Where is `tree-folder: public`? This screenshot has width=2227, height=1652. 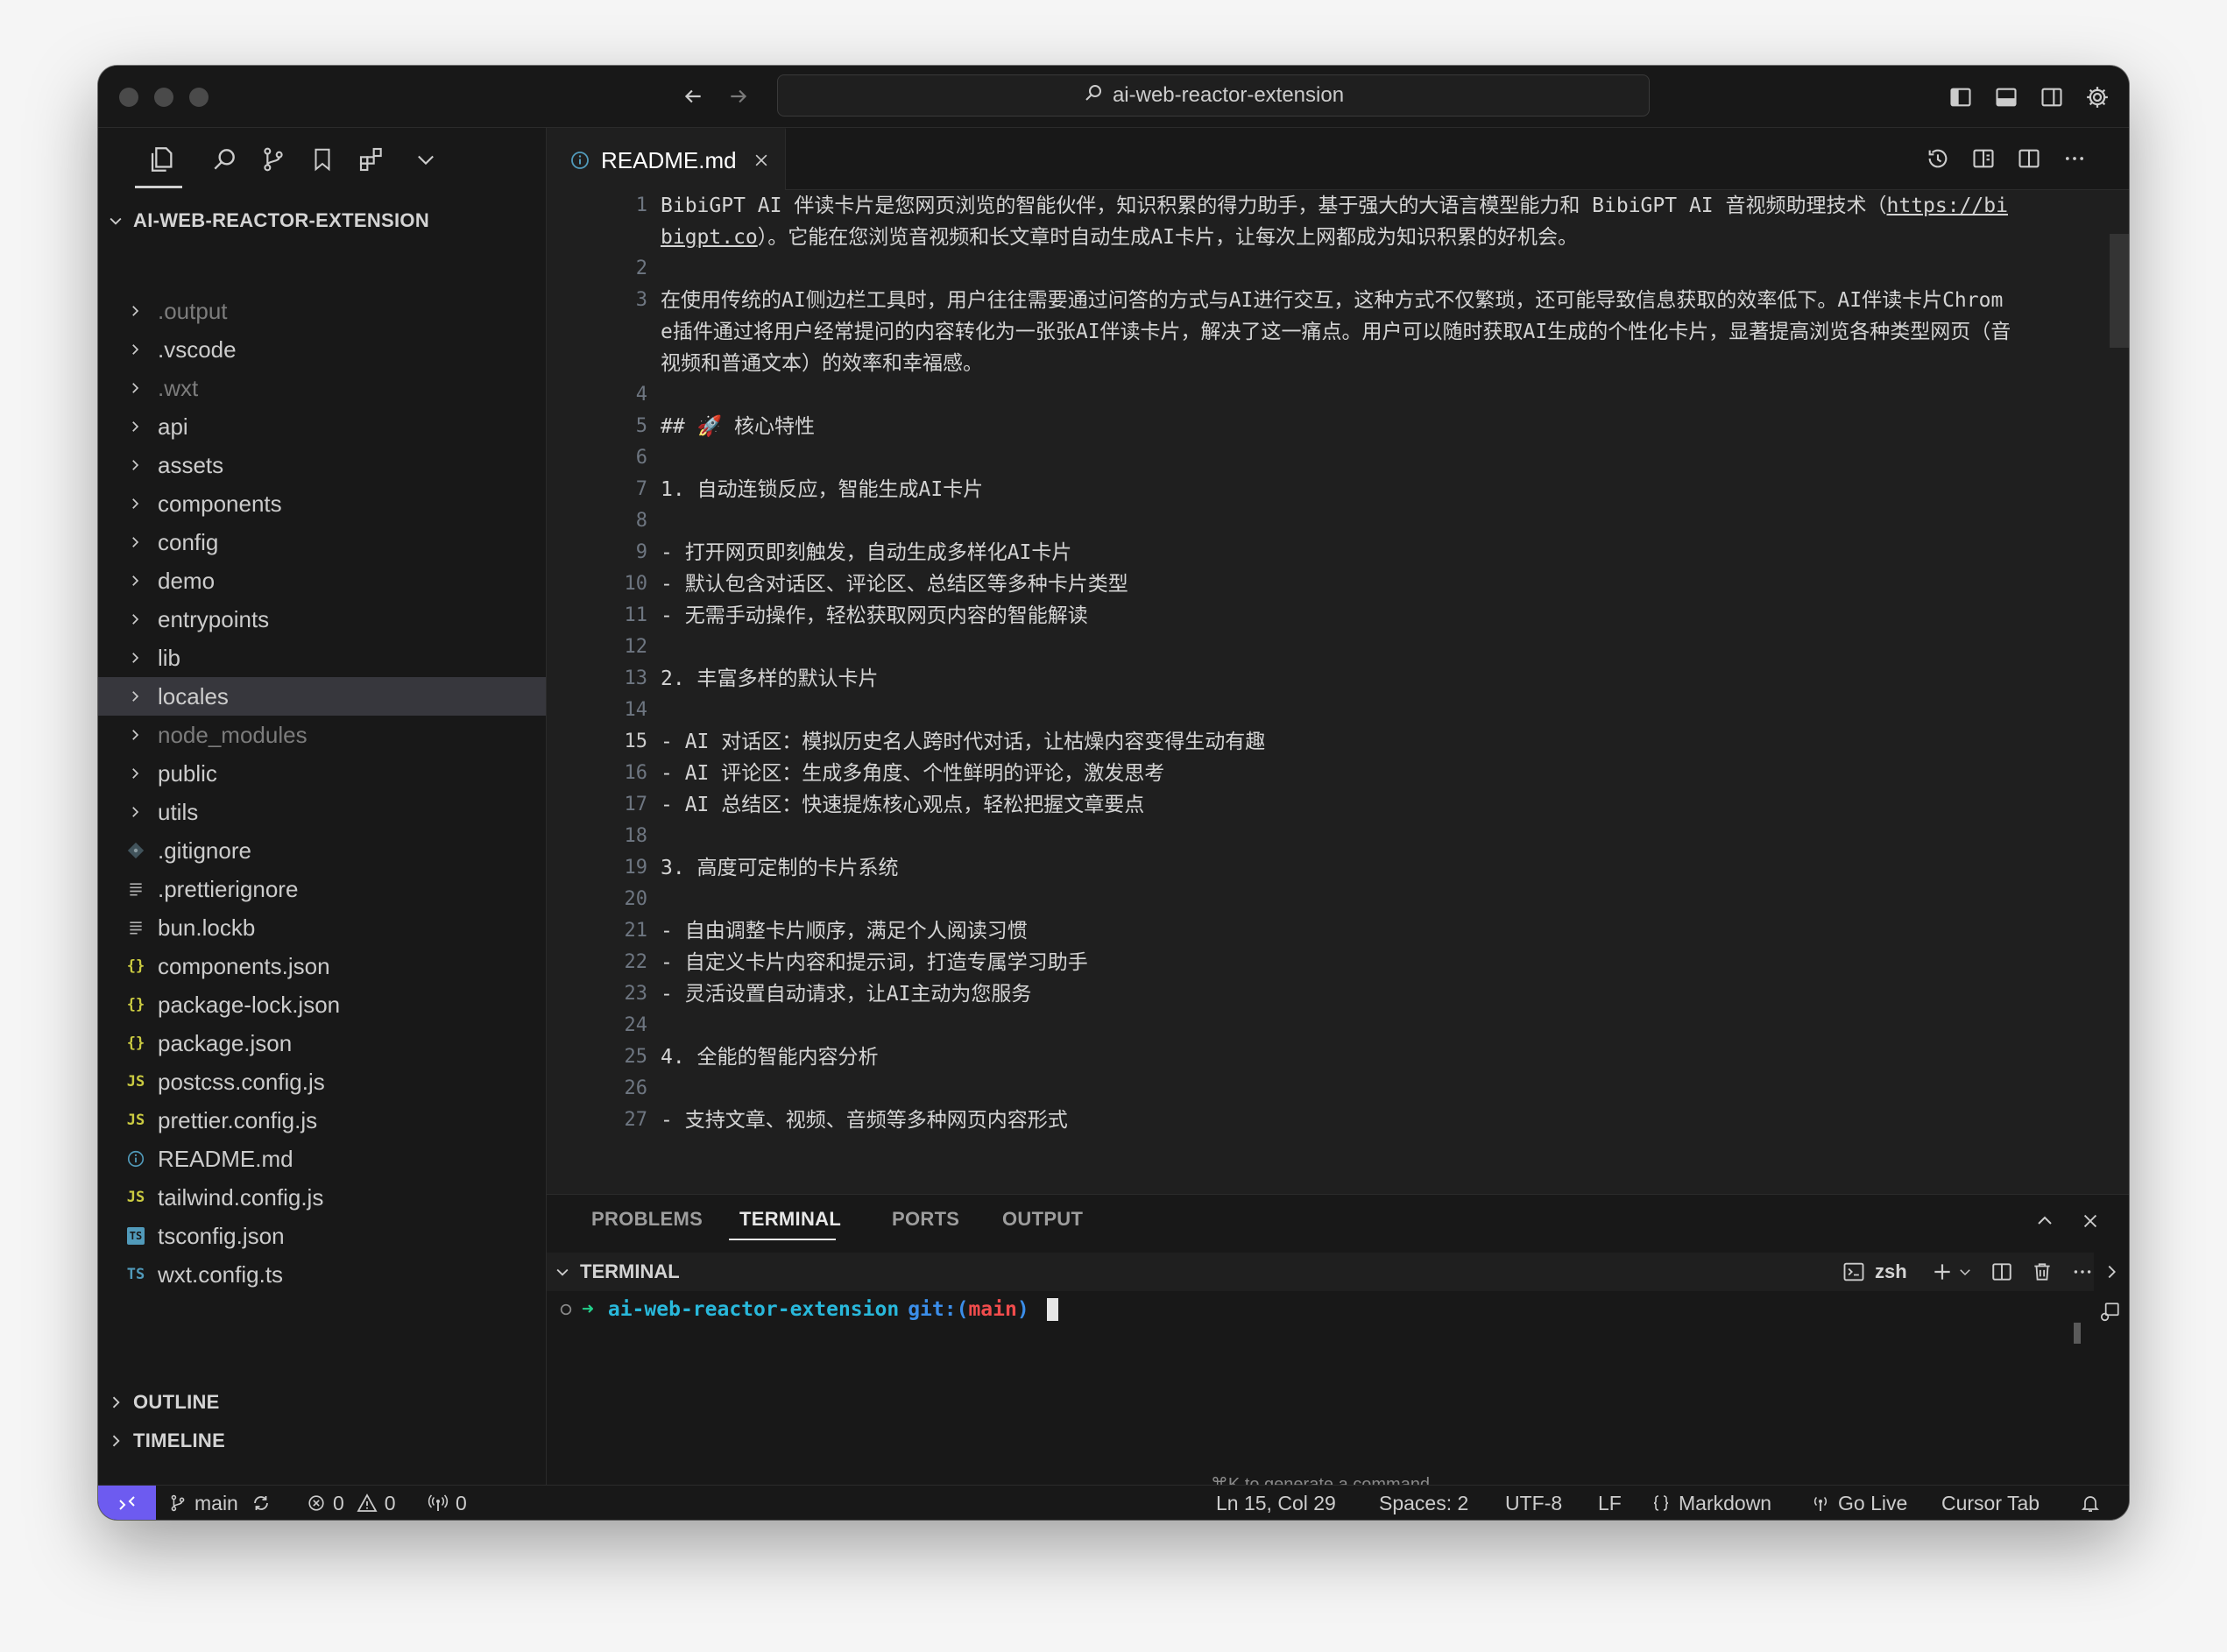
tree-folder: public is located at coordinates (322, 773).